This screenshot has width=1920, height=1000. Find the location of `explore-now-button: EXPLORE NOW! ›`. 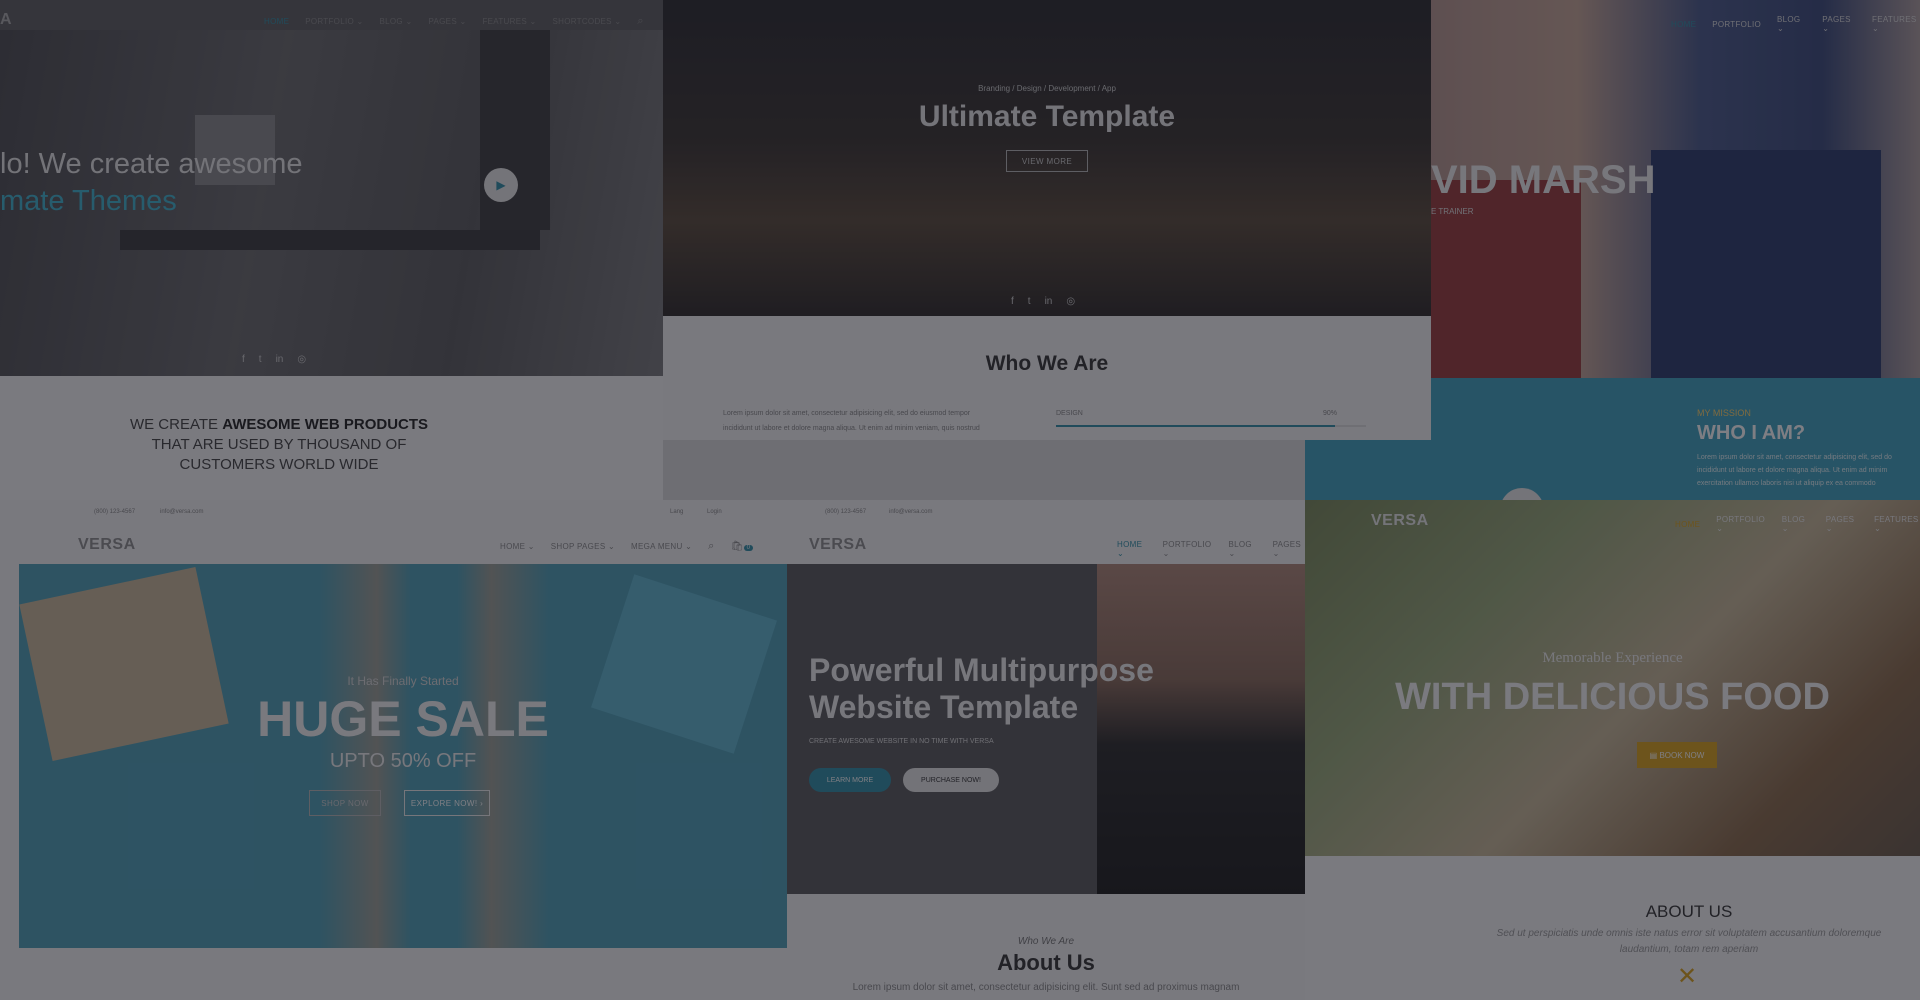

explore-now-button: EXPLORE NOW! › is located at coordinates (447, 803).